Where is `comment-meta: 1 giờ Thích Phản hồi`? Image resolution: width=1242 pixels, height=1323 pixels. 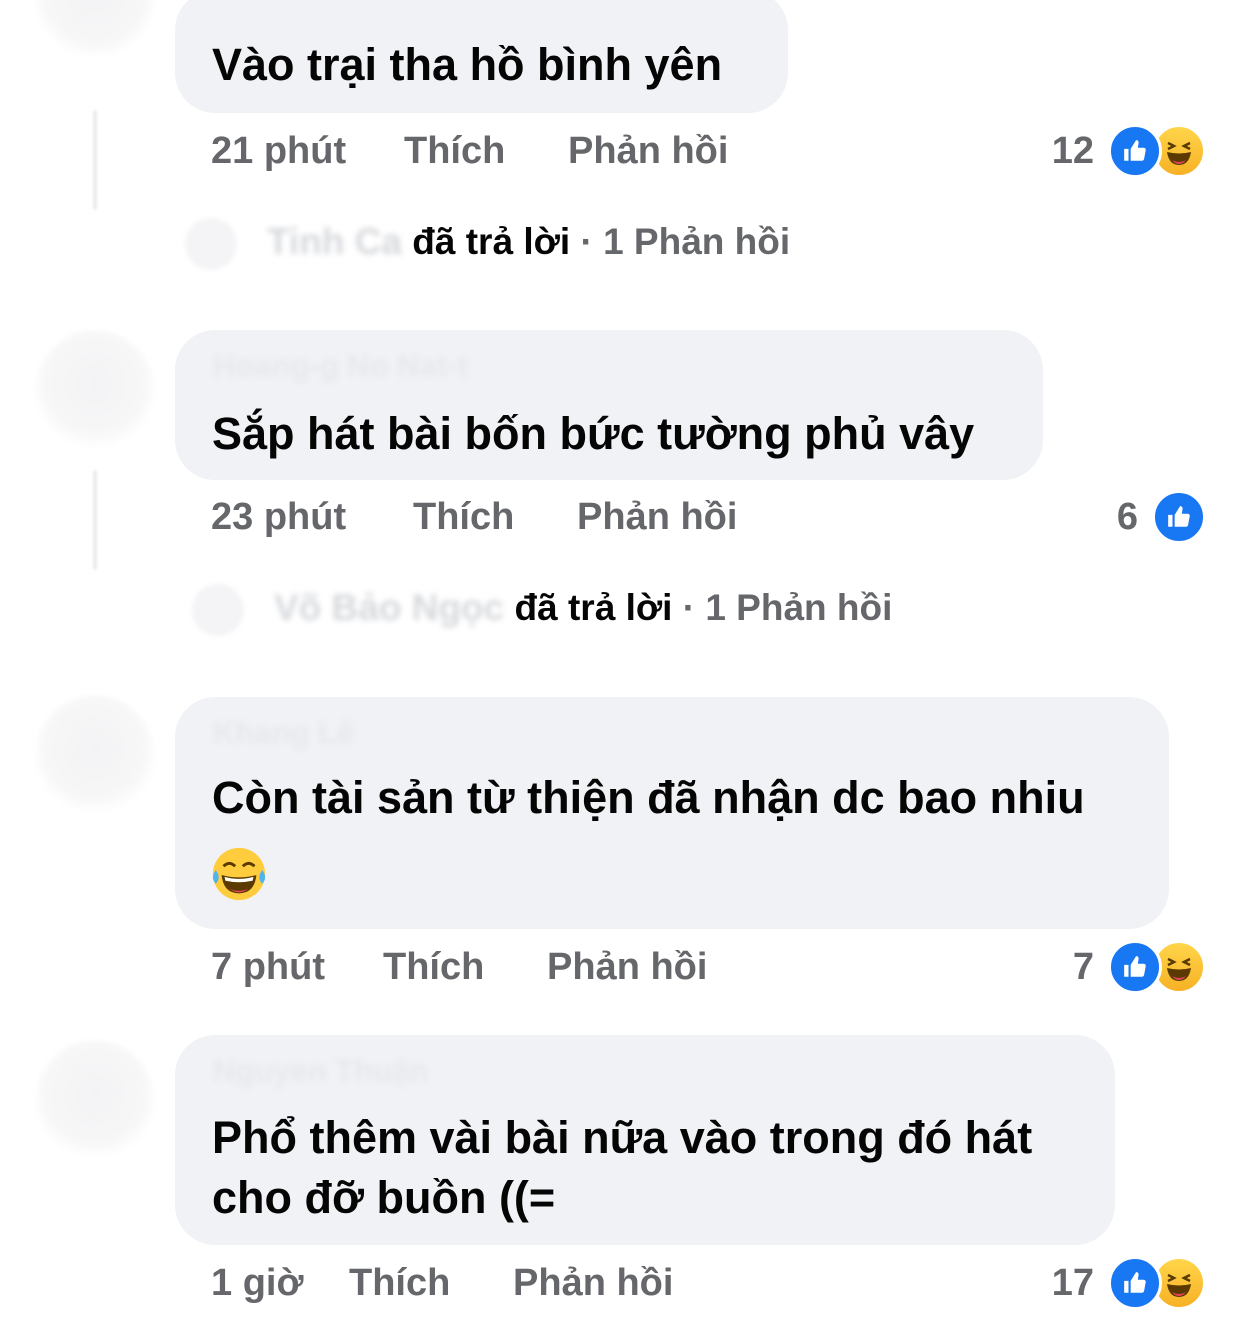 comment-meta: 1 giờ Thích Phản hồi is located at coordinates (511, 1285).